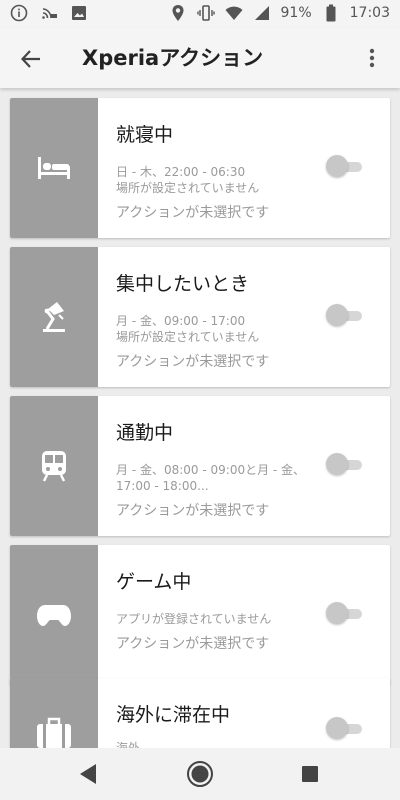 The height and width of the screenshot is (800, 400). What do you see at coordinates (369, 13) in the screenshot?
I see `clock: 17:03` at bounding box center [369, 13].